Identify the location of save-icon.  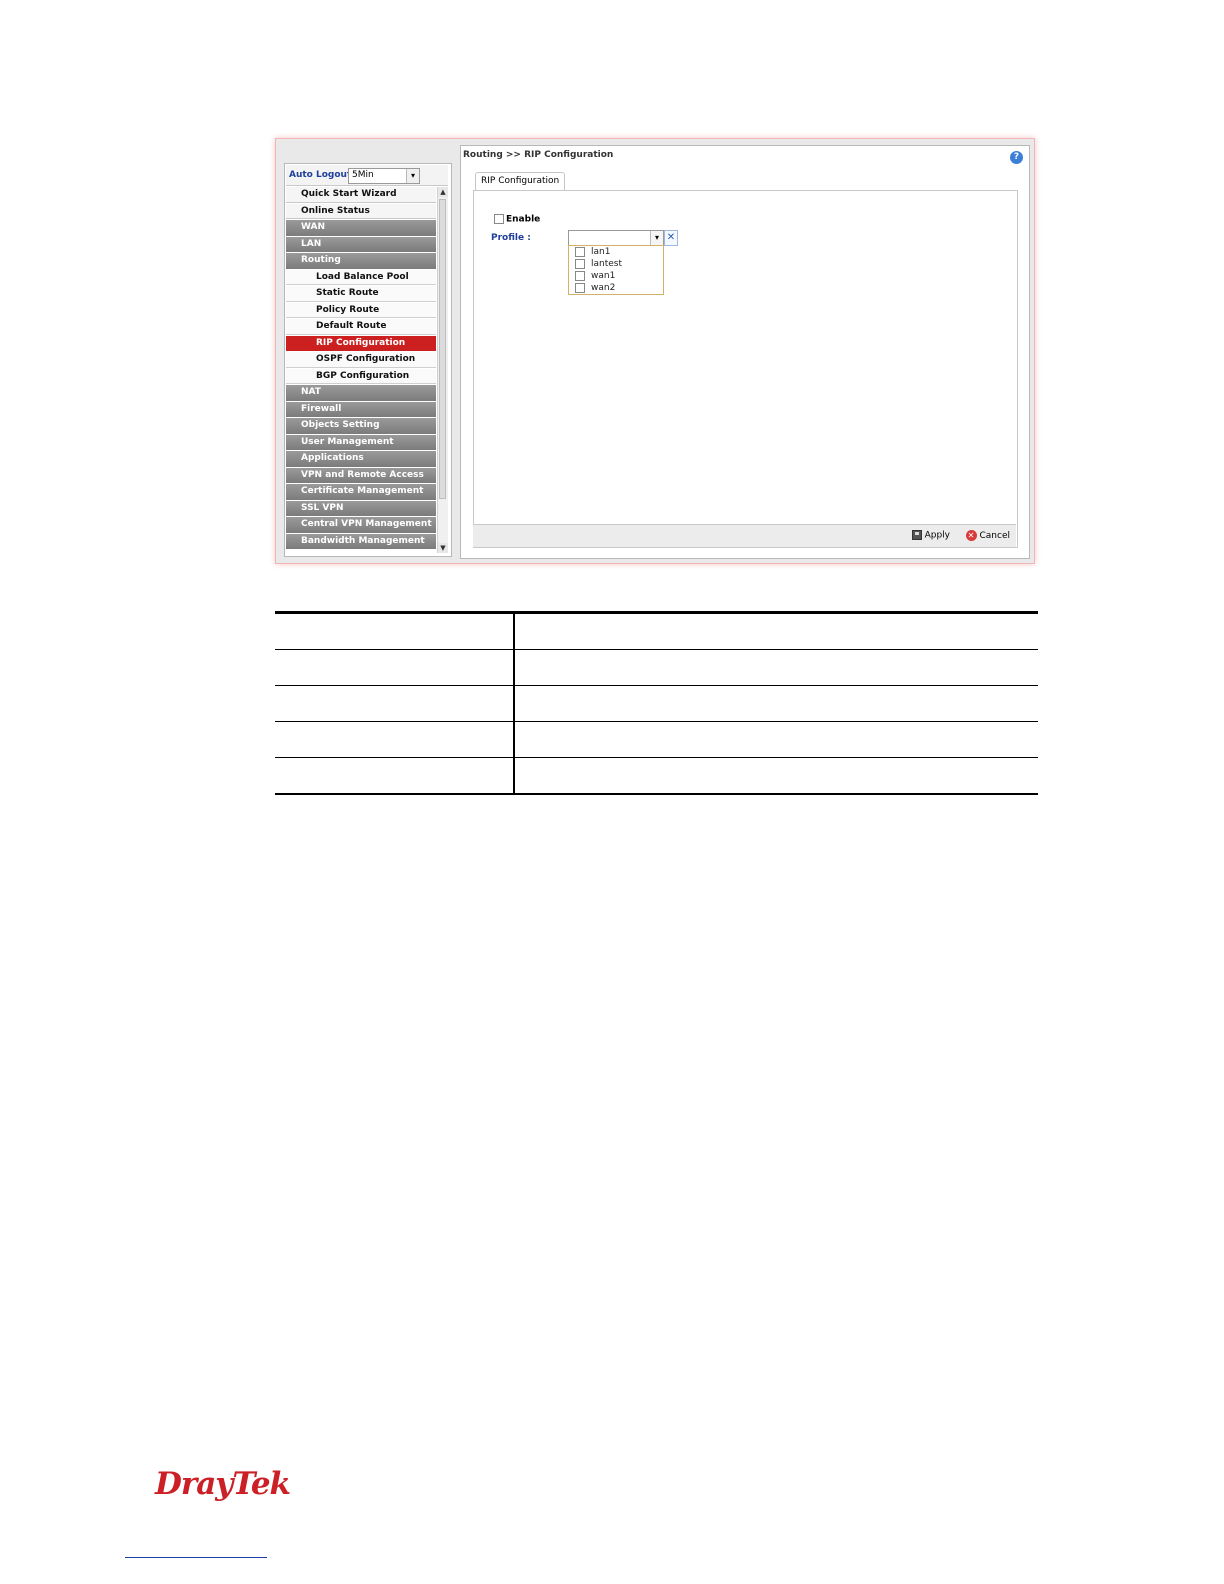
(916, 535).